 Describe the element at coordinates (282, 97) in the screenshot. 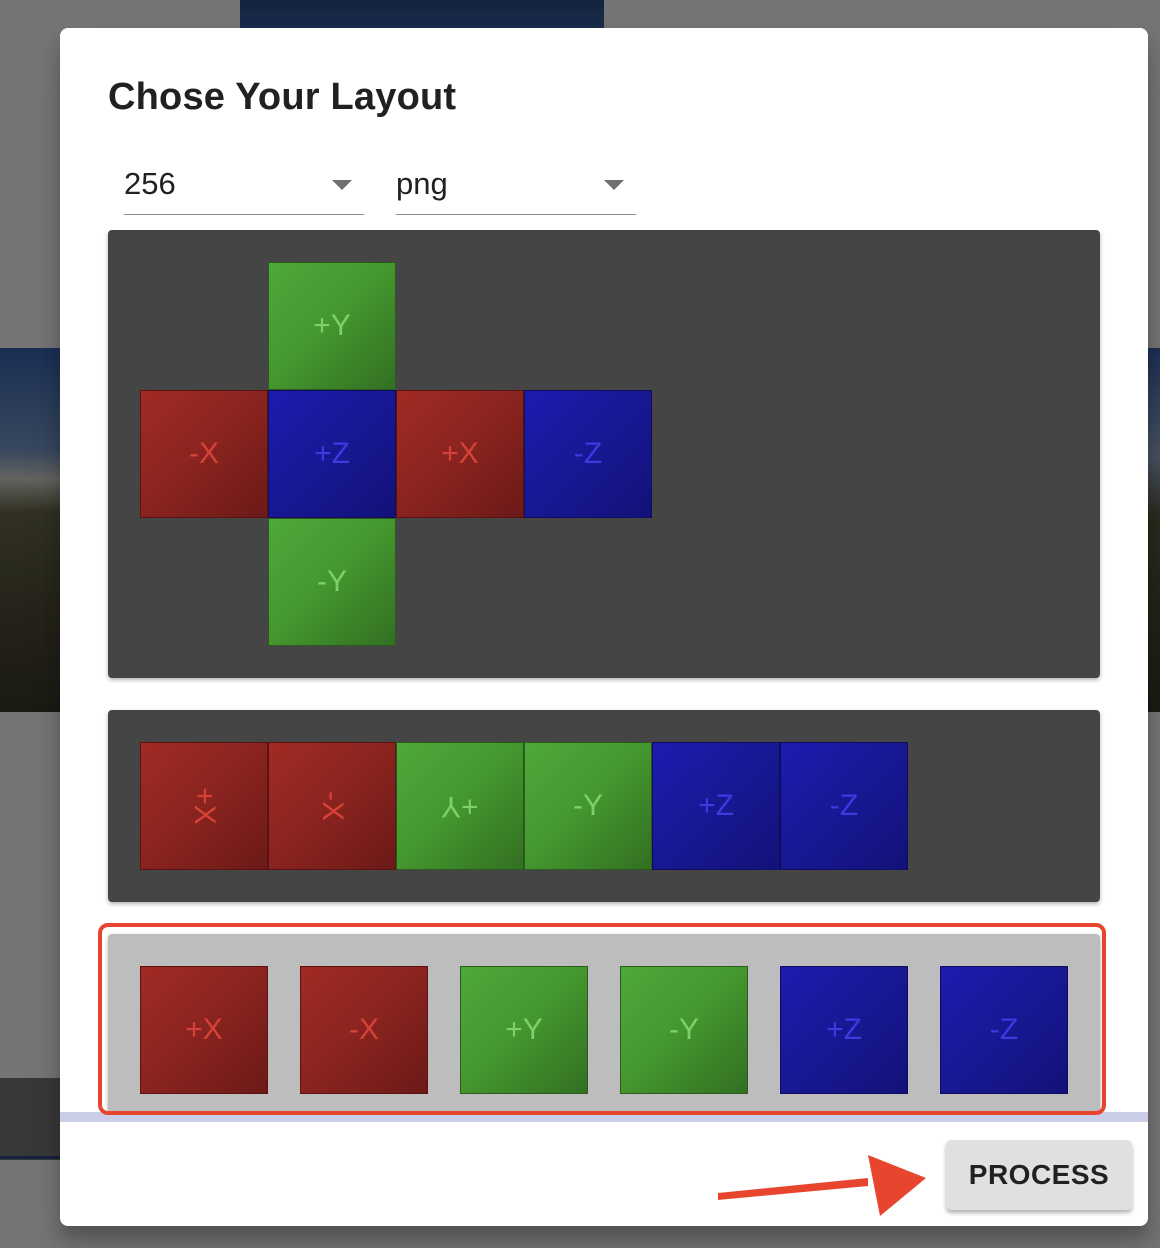

I see `dialog-title: Chose Your Layout` at that location.